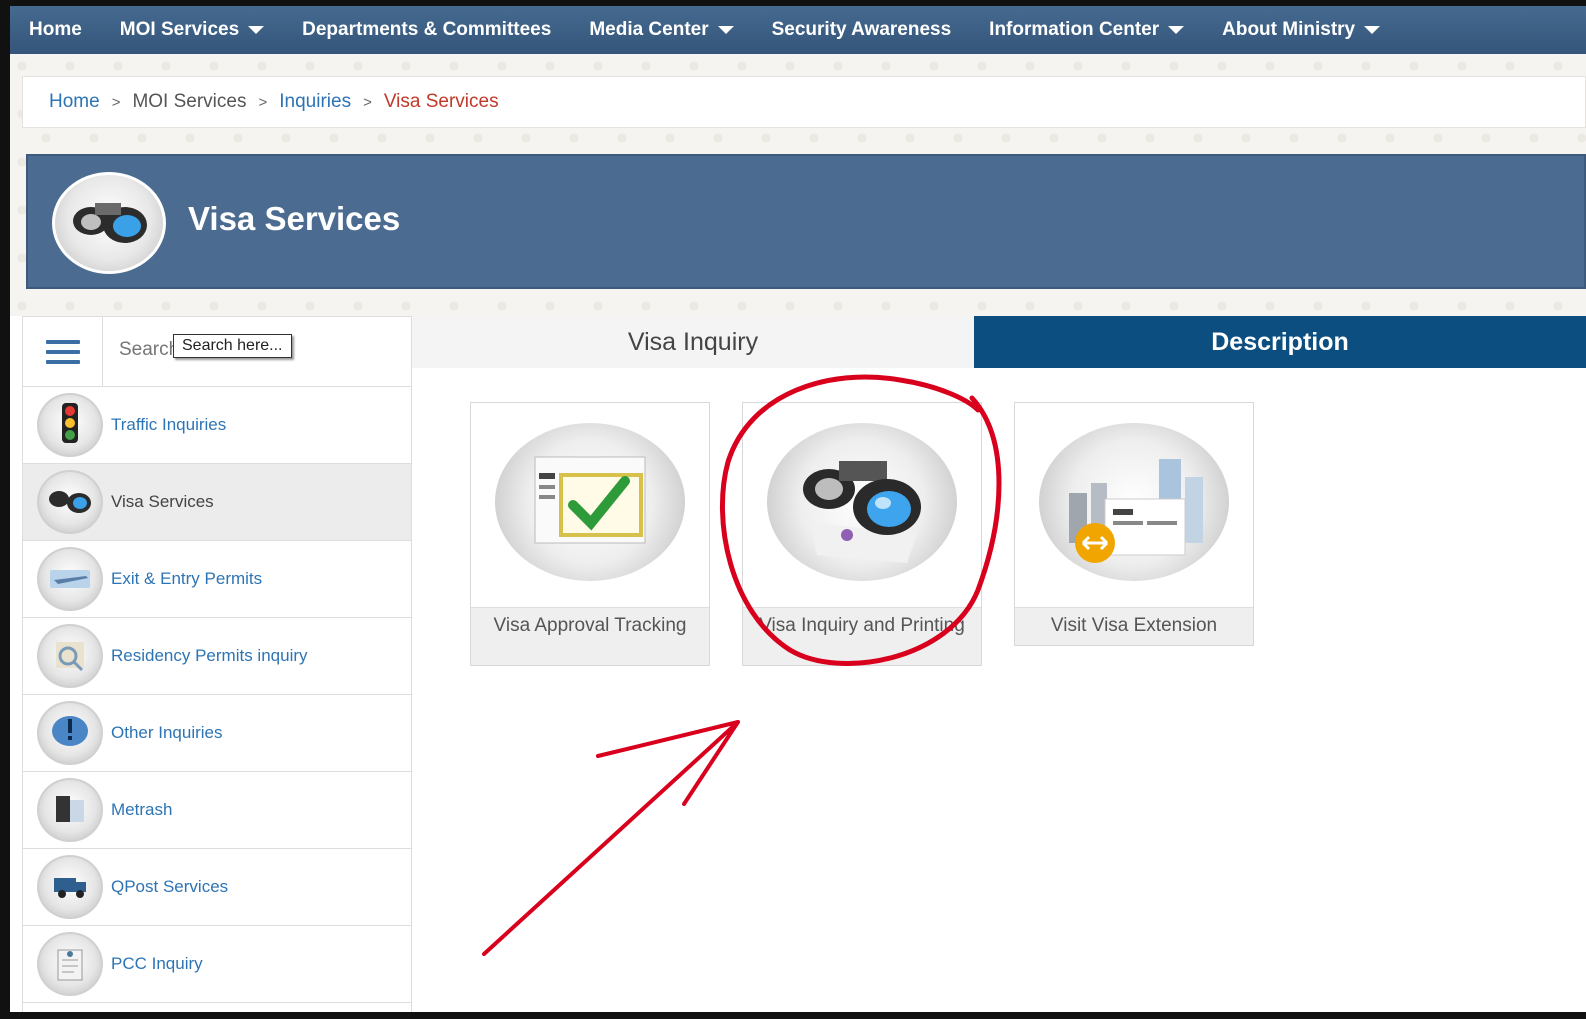 This screenshot has width=1586, height=1019. I want to click on nav-item-security-awareness: Security Awareness, so click(862, 30).